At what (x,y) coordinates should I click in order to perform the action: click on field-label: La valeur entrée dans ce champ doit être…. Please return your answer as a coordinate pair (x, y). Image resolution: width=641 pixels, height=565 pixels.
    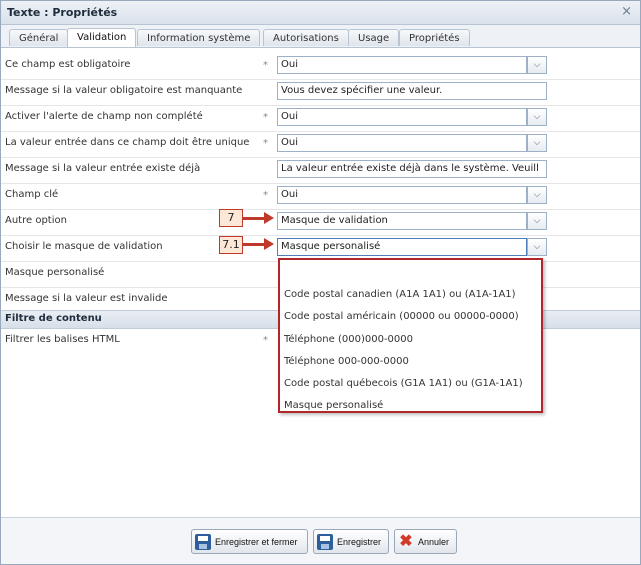
    Looking at the image, I should click on (127, 142).